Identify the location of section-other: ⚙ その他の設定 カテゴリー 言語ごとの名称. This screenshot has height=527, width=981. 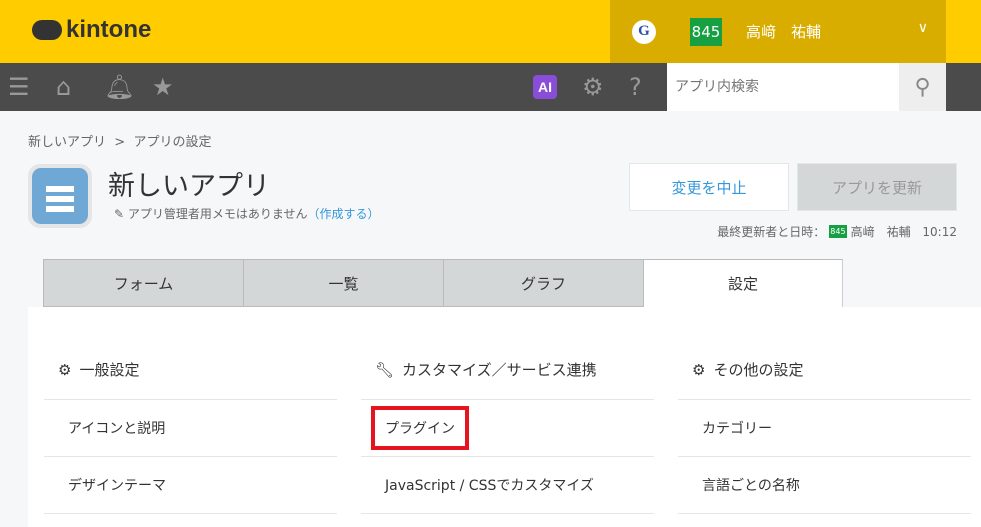
(824, 427).